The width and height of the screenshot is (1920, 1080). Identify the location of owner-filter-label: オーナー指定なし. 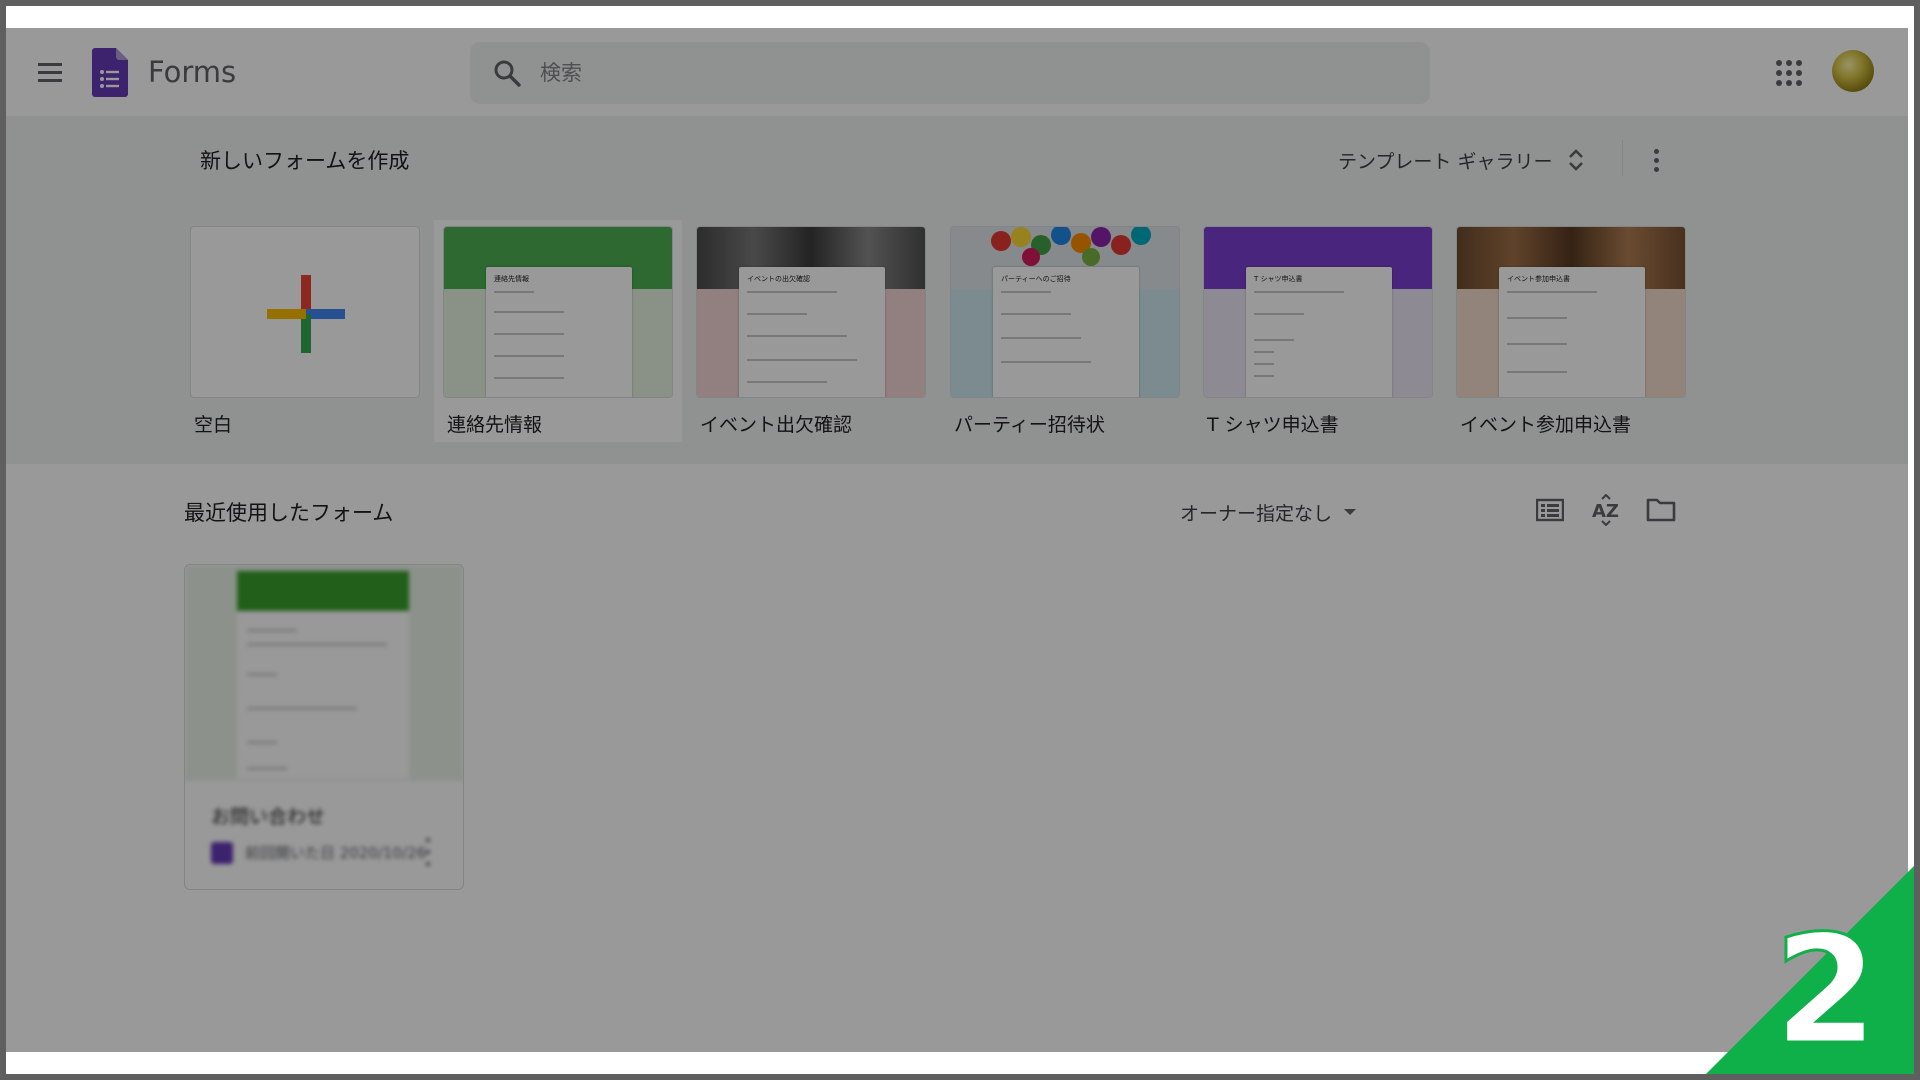
(1256, 513).